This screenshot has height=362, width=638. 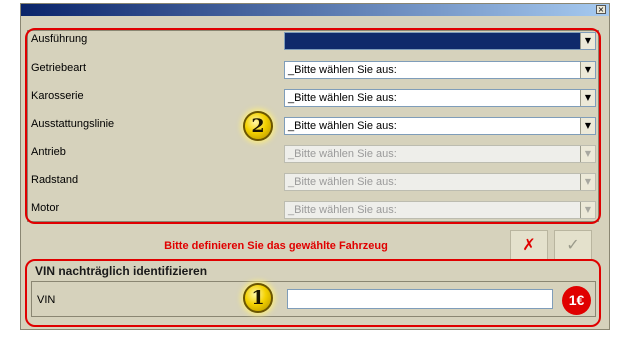 I want to click on option-dropdown: ▼, so click(x=440, y=41).